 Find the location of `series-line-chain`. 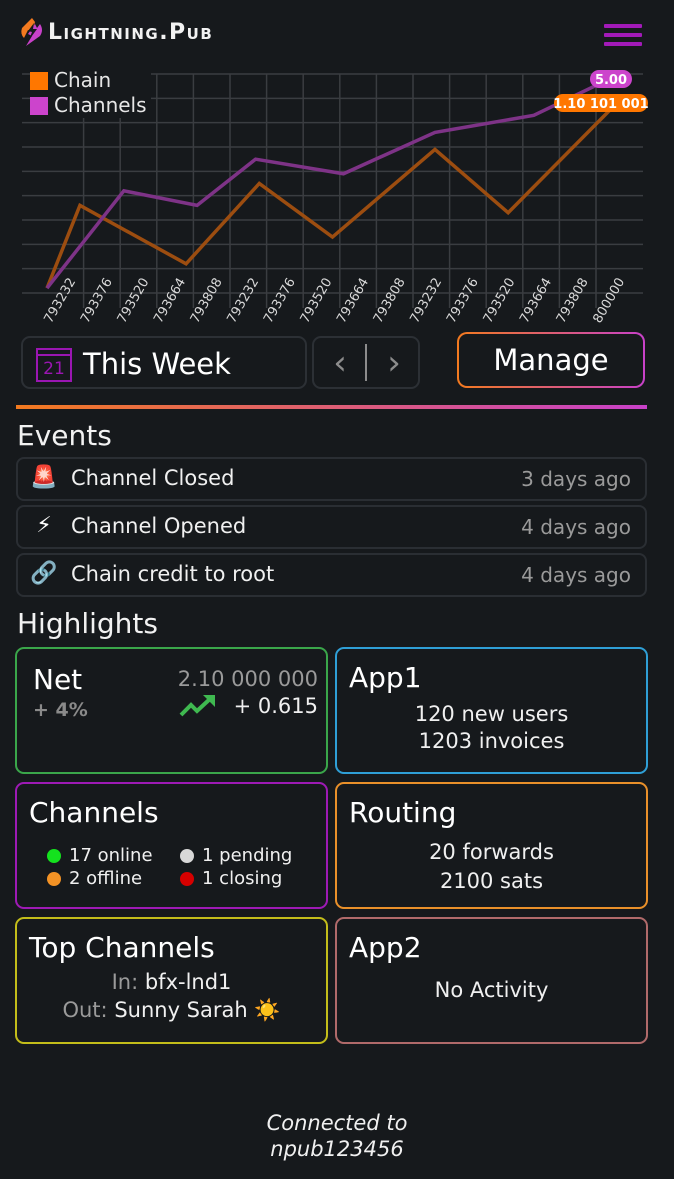

series-line-chain is located at coordinates (330, 196).